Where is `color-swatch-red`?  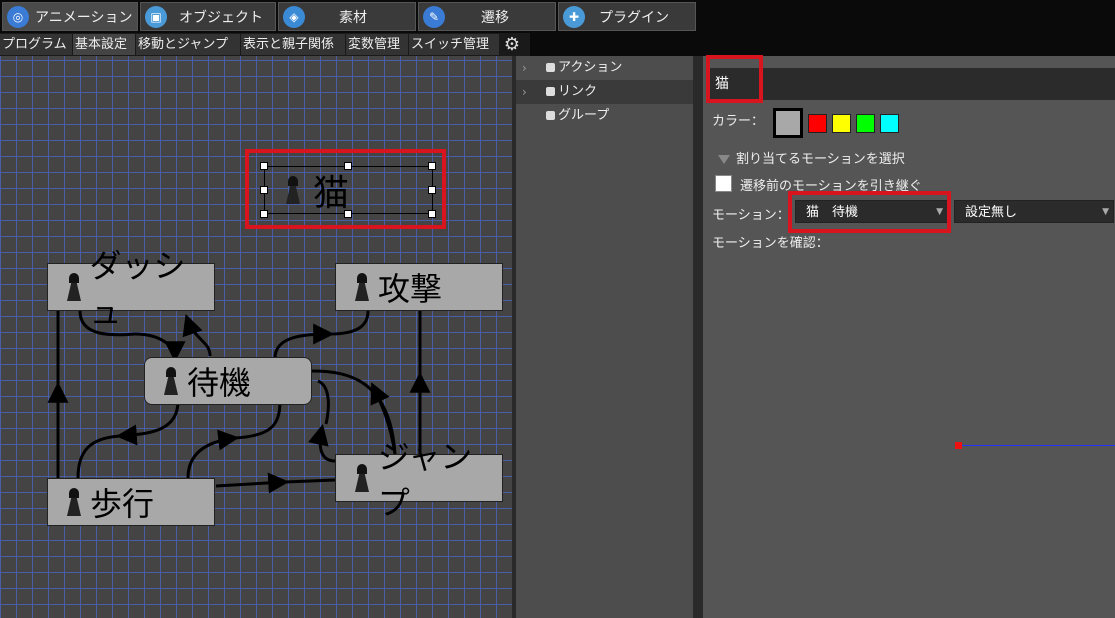
color-swatch-red is located at coordinates (817, 123).